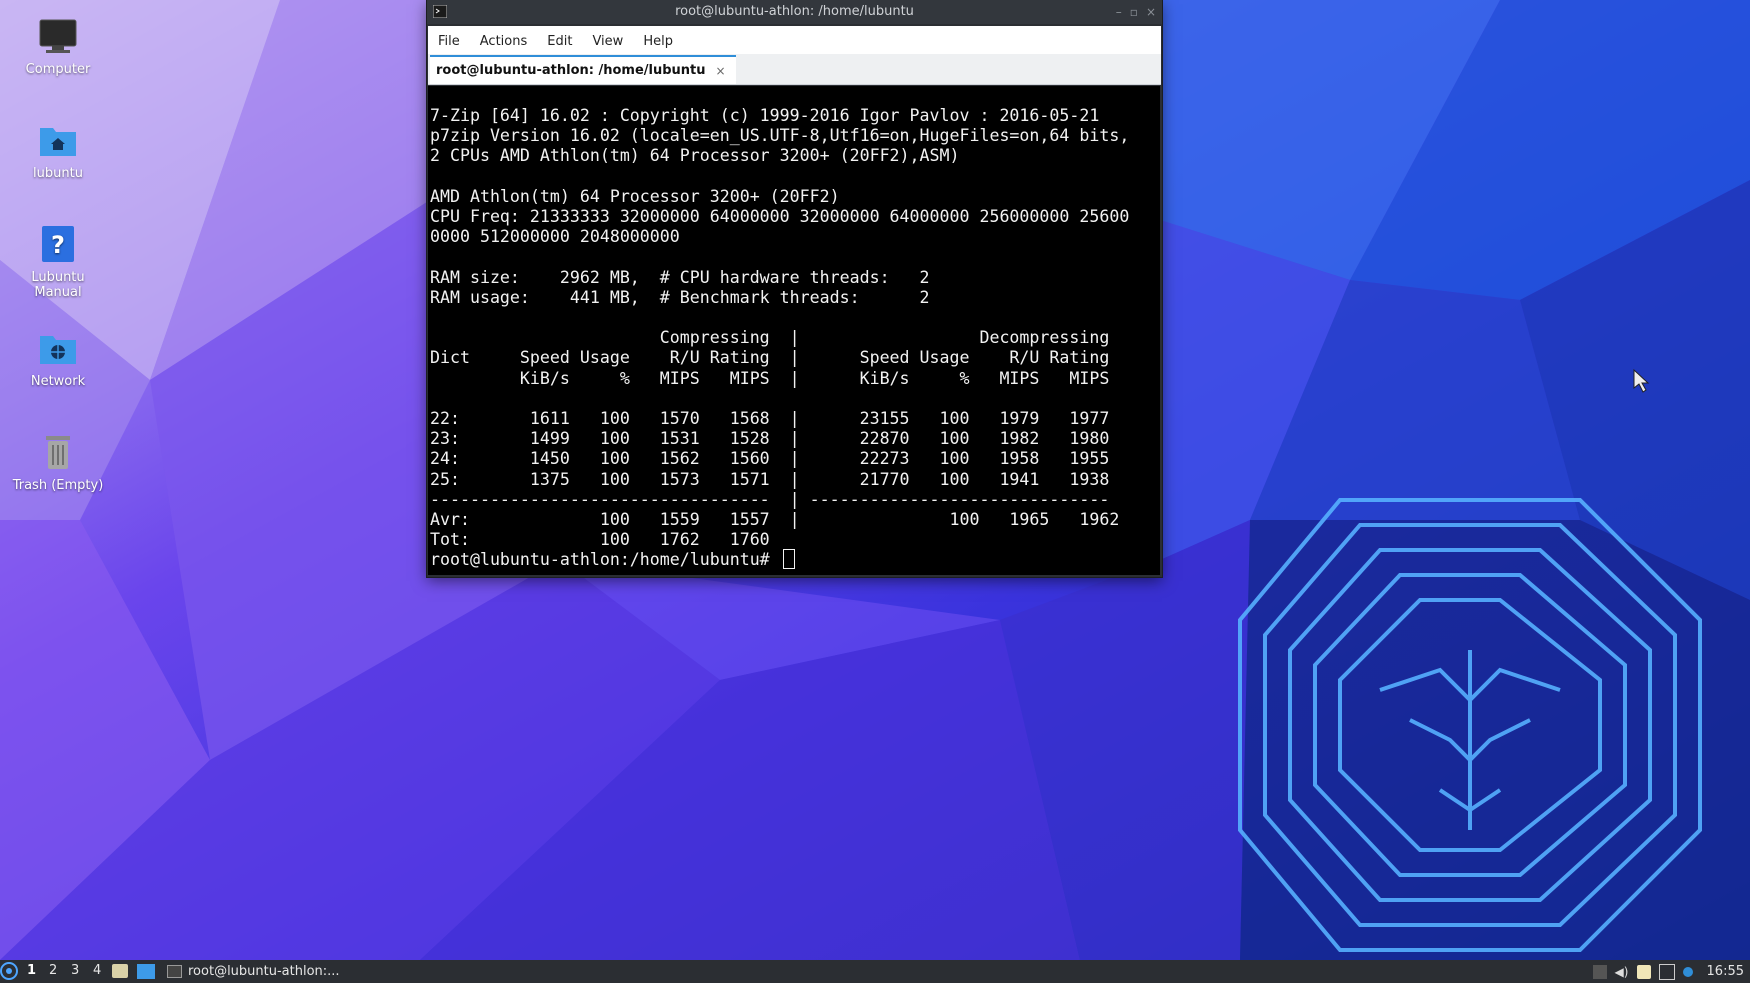 Image resolution: width=1750 pixels, height=983 pixels. Describe the element at coordinates (97, 970) in the screenshot. I see `workspace-4: 4` at that location.